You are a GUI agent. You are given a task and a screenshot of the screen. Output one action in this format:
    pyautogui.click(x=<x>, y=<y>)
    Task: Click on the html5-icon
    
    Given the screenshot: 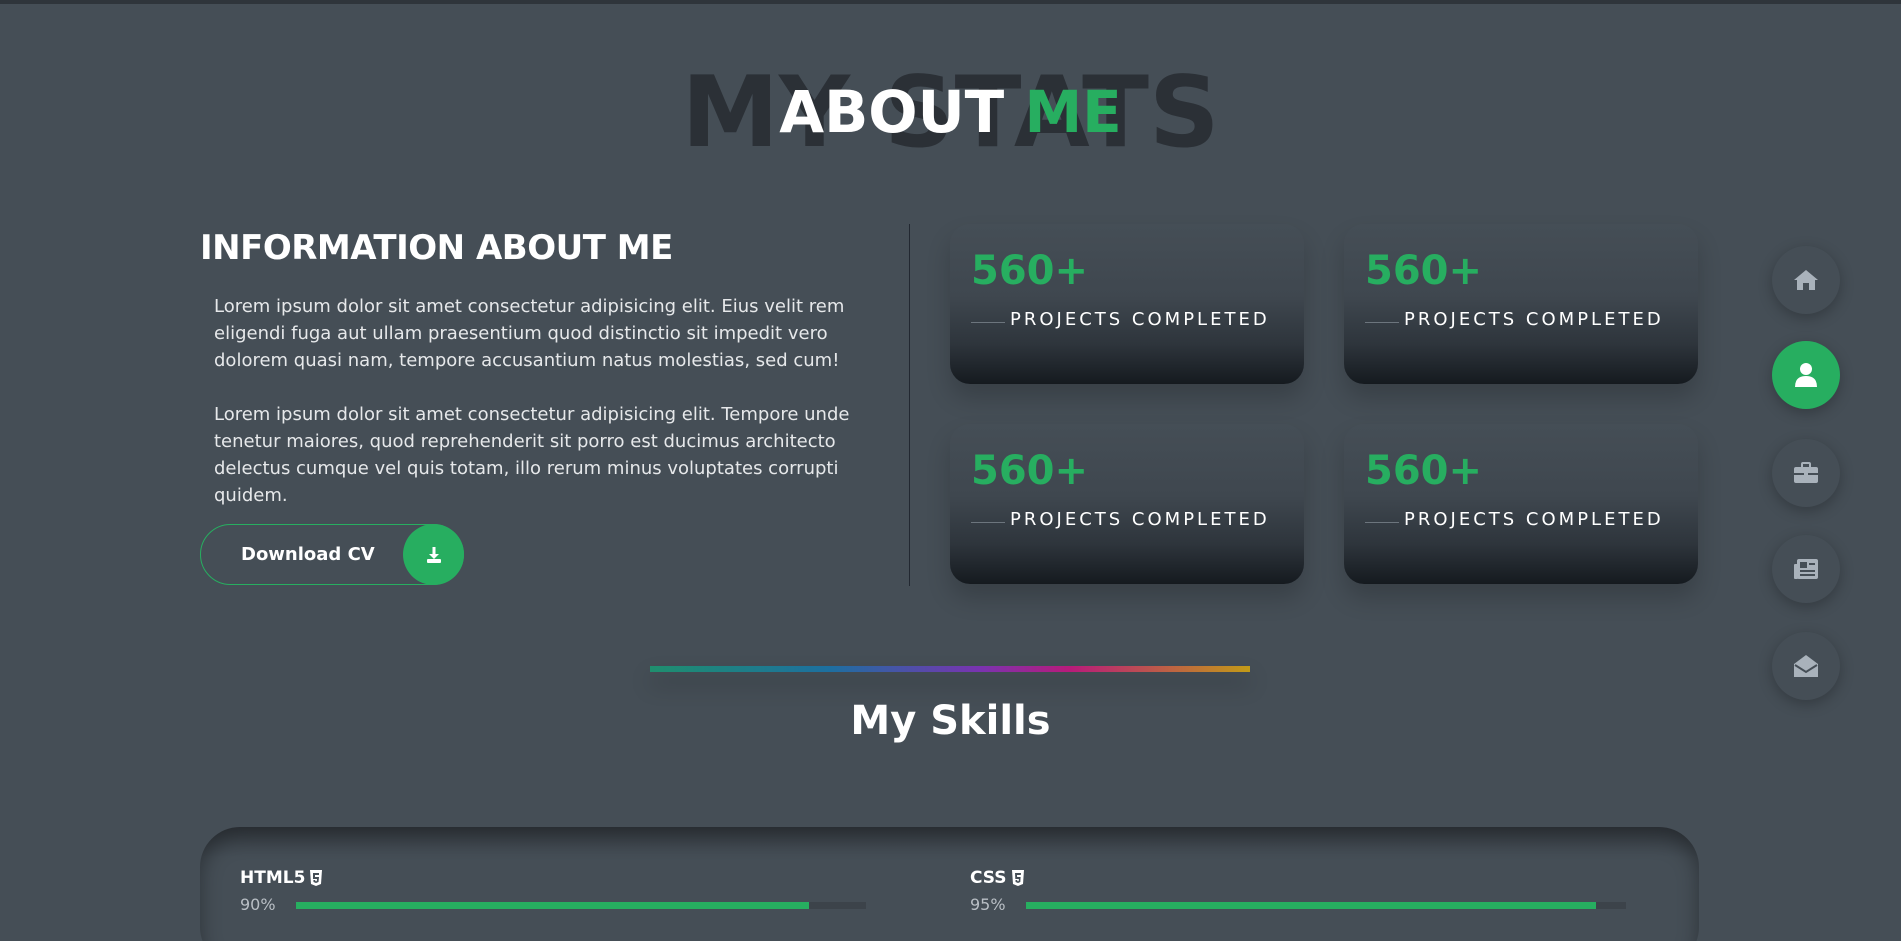 What is the action you would take?
    pyautogui.click(x=316, y=878)
    